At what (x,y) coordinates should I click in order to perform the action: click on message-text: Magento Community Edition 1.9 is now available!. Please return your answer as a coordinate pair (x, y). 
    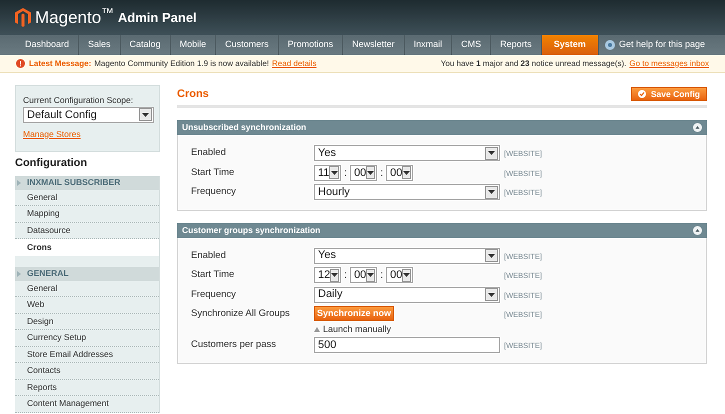
    Looking at the image, I should click on (182, 64).